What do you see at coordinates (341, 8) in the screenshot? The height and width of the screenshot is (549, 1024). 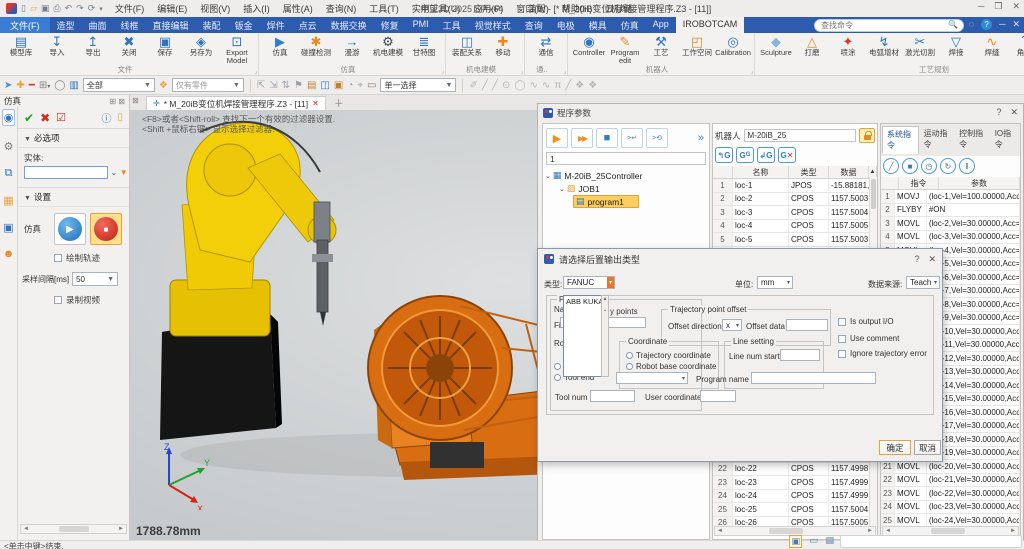 I see `menu-item: 查询(N)` at bounding box center [341, 8].